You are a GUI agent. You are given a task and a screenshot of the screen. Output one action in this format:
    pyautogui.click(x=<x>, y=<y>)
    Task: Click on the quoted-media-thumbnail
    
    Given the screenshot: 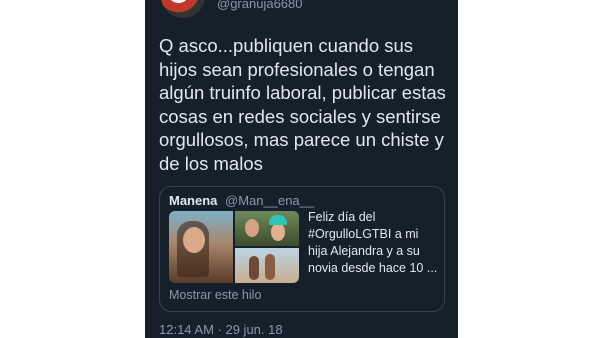 What is the action you would take?
    pyautogui.click(x=234, y=247)
    